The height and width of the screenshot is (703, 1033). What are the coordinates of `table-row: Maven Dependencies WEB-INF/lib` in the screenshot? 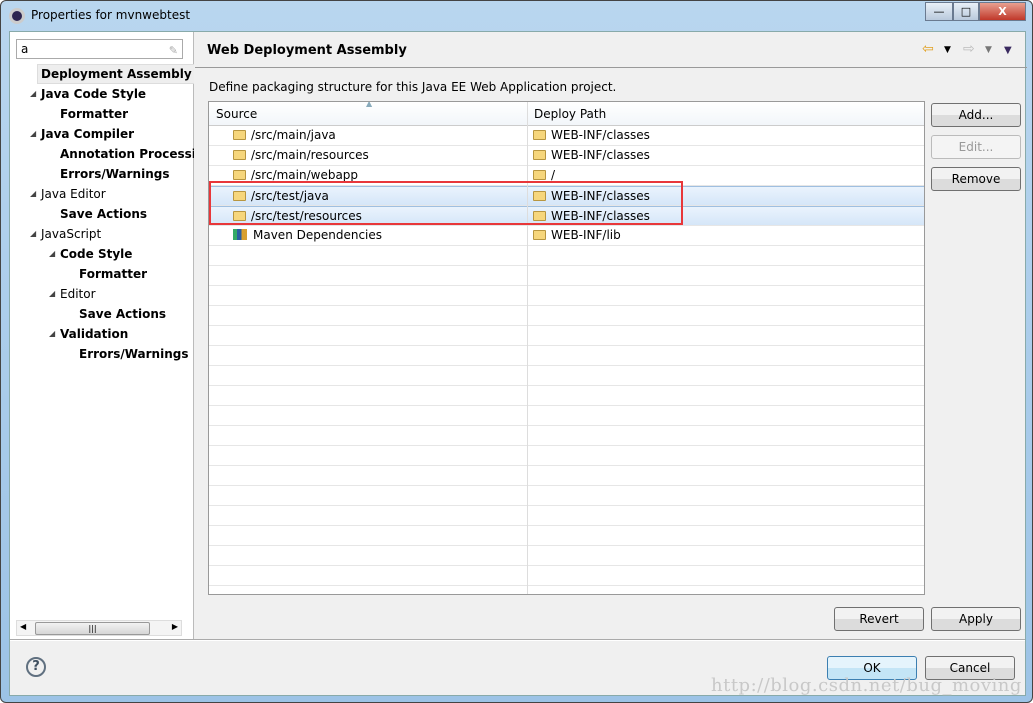 It's located at (566, 236).